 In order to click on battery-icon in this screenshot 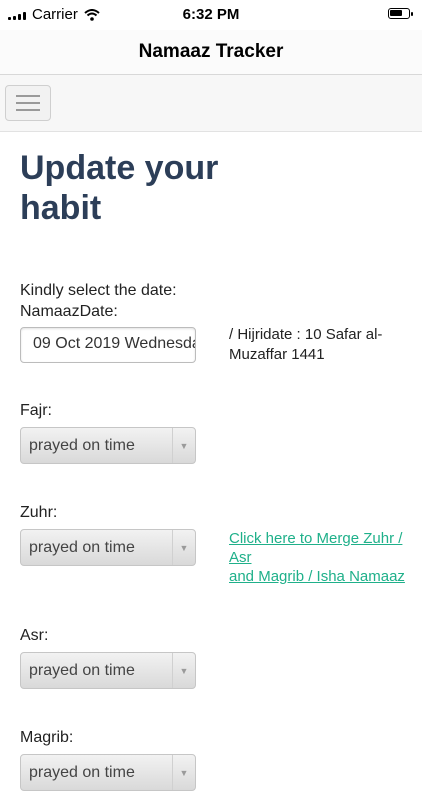, I will do `click(400, 13)`.